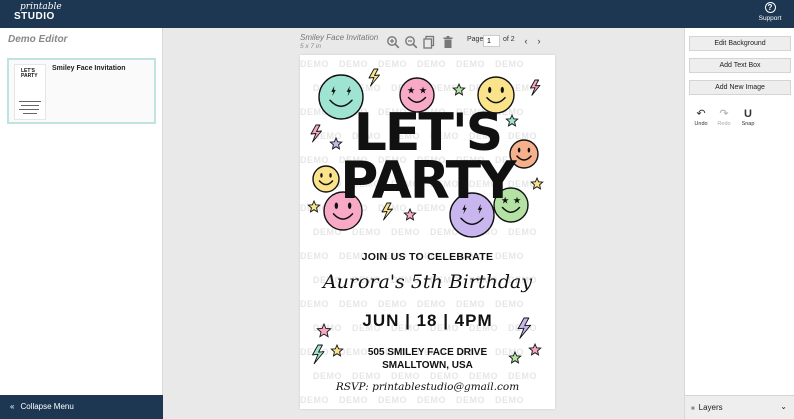  Describe the element at coordinates (427, 352) in the screenshot. I see `address-line-1: 505 SMILEY FACE DRIVE` at that location.